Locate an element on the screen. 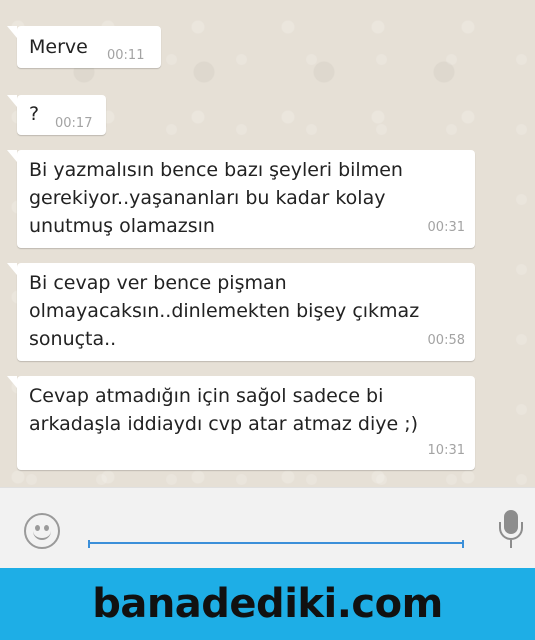 The image size is (535, 640). message-composer is located at coordinates (267, 527).